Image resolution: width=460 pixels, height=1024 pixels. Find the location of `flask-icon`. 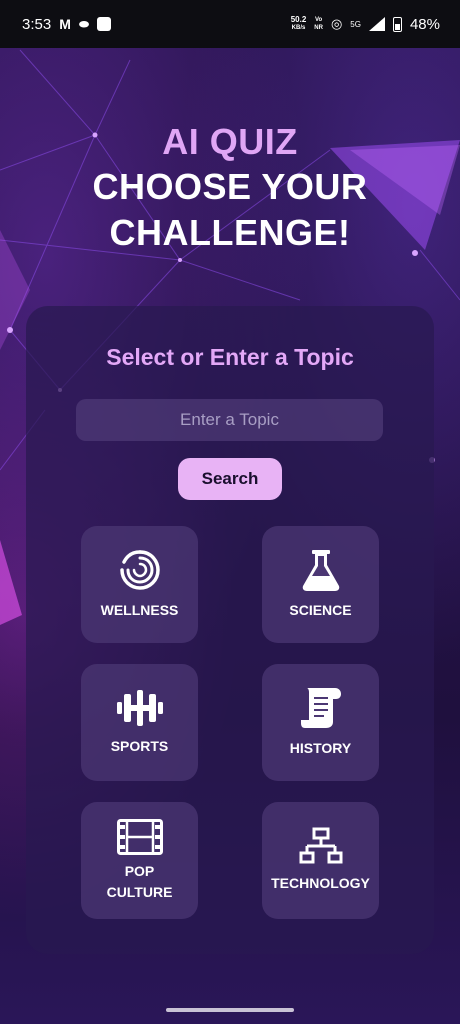

flask-icon is located at coordinates (320, 570).